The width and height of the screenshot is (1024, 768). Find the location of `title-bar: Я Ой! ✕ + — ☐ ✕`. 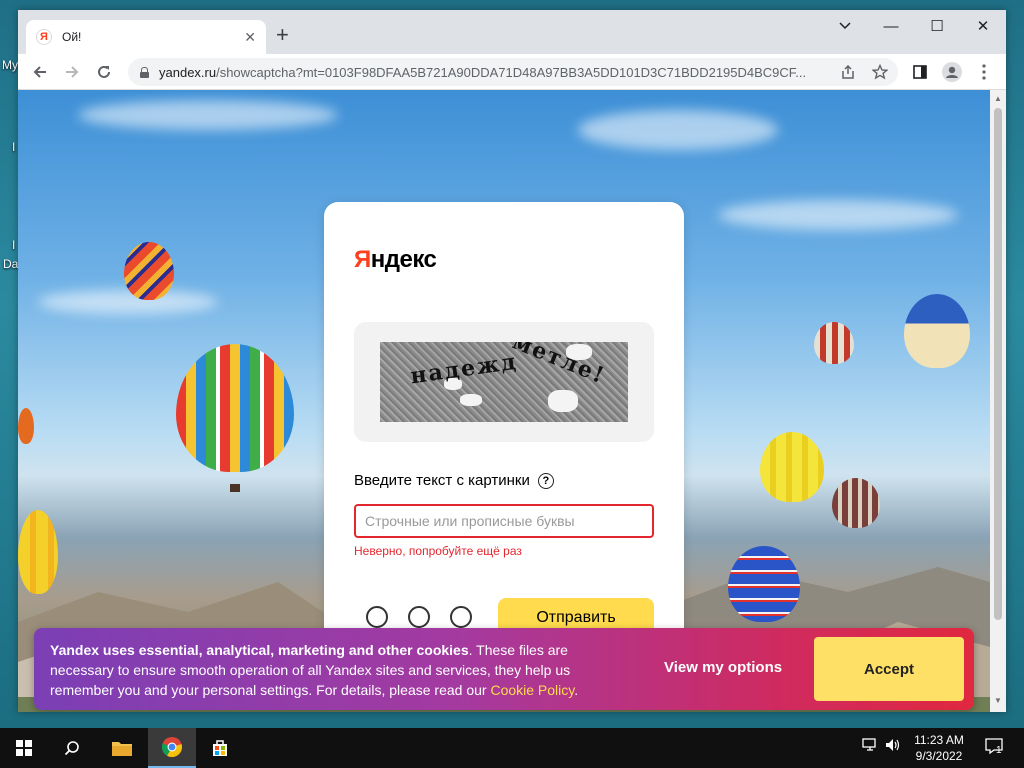

title-bar: Я Ой! ✕ + — ☐ ✕ is located at coordinates (512, 32).